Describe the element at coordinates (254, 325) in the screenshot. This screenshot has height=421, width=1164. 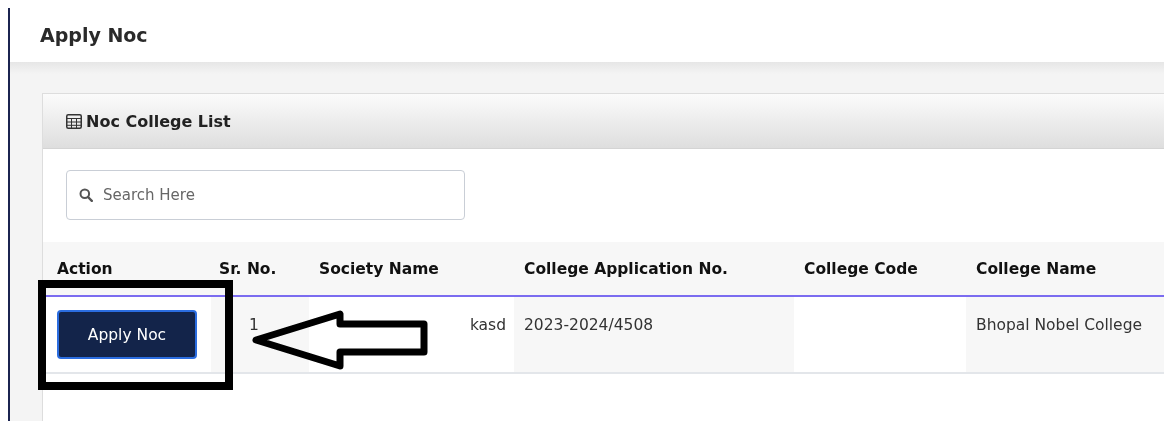
I see `table-cell: 1` at that location.